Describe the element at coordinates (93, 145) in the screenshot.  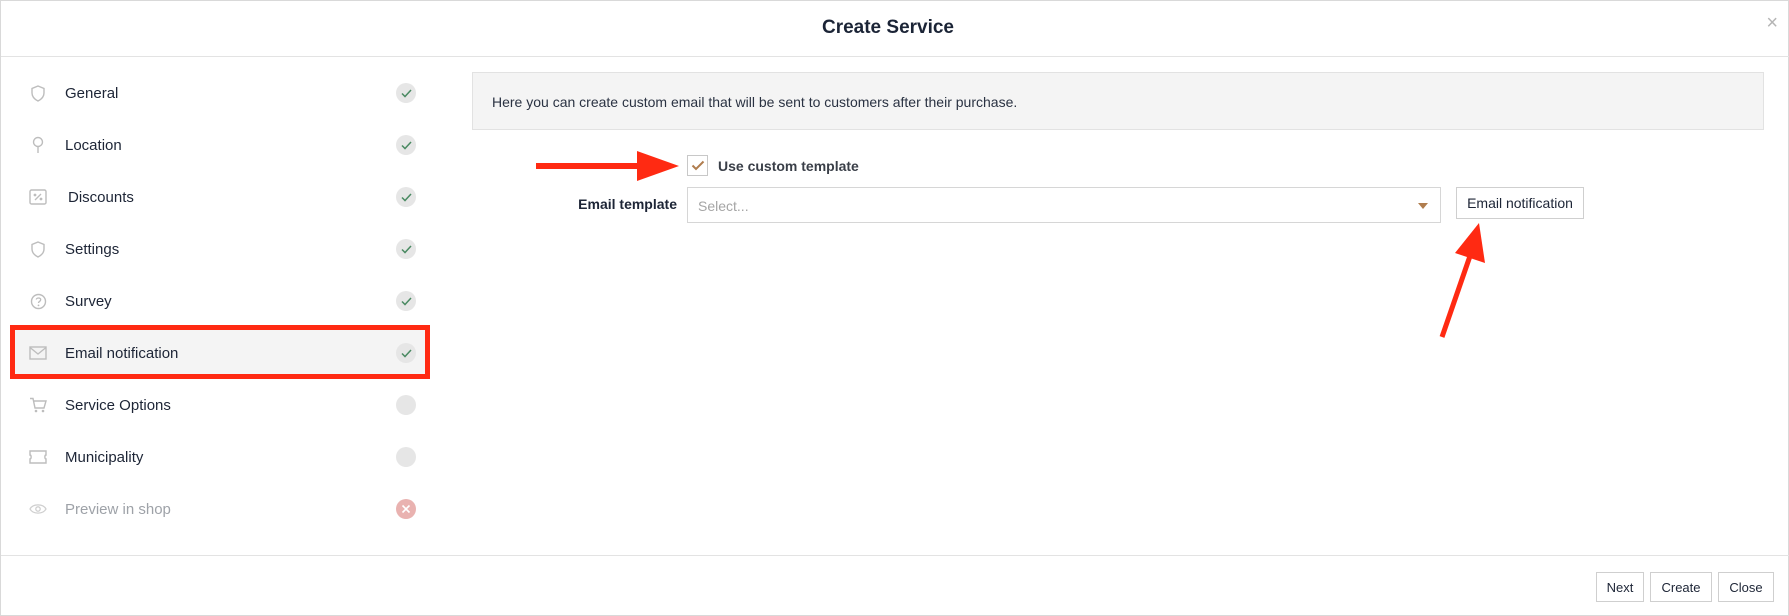
I see `sidebar-item-label: Location` at that location.